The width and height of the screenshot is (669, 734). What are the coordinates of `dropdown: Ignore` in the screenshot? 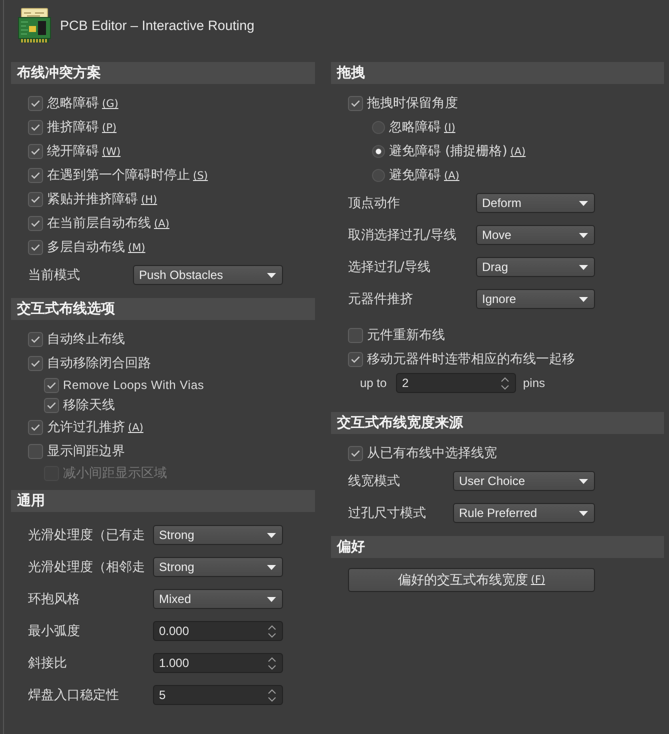 It's located at (535, 299).